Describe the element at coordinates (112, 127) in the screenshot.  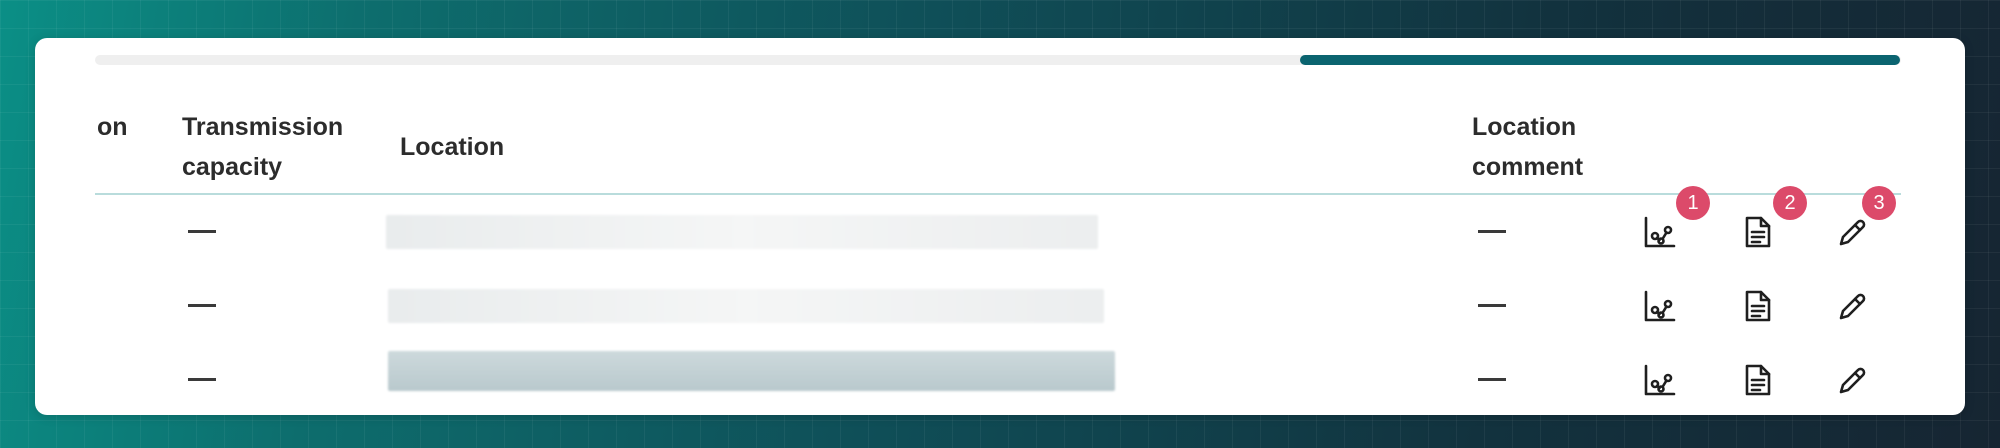
I see `column-header-partial: on` at that location.